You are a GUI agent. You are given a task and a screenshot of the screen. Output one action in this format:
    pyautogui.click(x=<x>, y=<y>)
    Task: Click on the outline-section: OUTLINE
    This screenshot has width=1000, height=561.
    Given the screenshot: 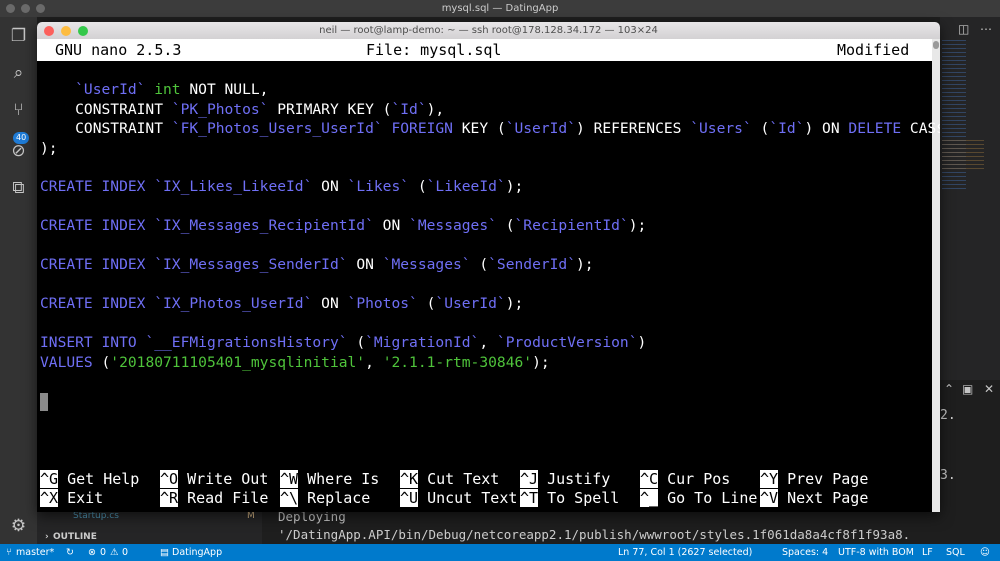 What is the action you would take?
    pyautogui.click(x=75, y=537)
    